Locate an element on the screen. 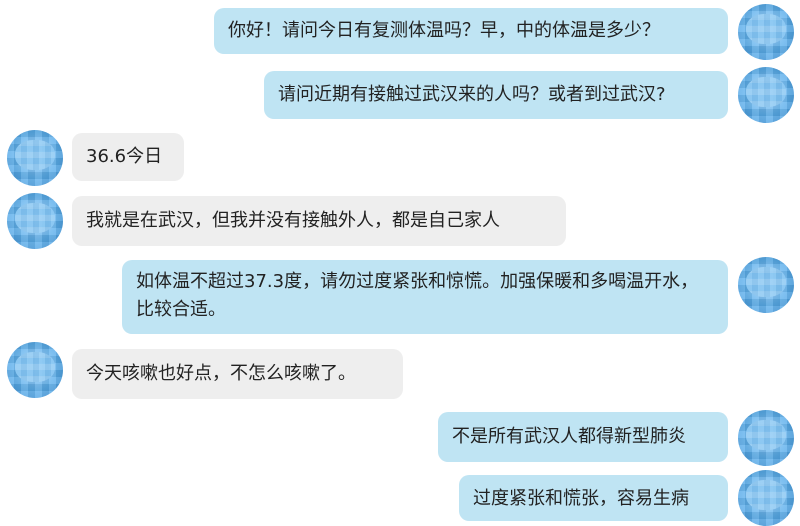 Image resolution: width=800 pixels, height=526 pixels. message-text: 今天咳嗽也好点，不怎么咳嗽了。 is located at coordinates (221, 373).